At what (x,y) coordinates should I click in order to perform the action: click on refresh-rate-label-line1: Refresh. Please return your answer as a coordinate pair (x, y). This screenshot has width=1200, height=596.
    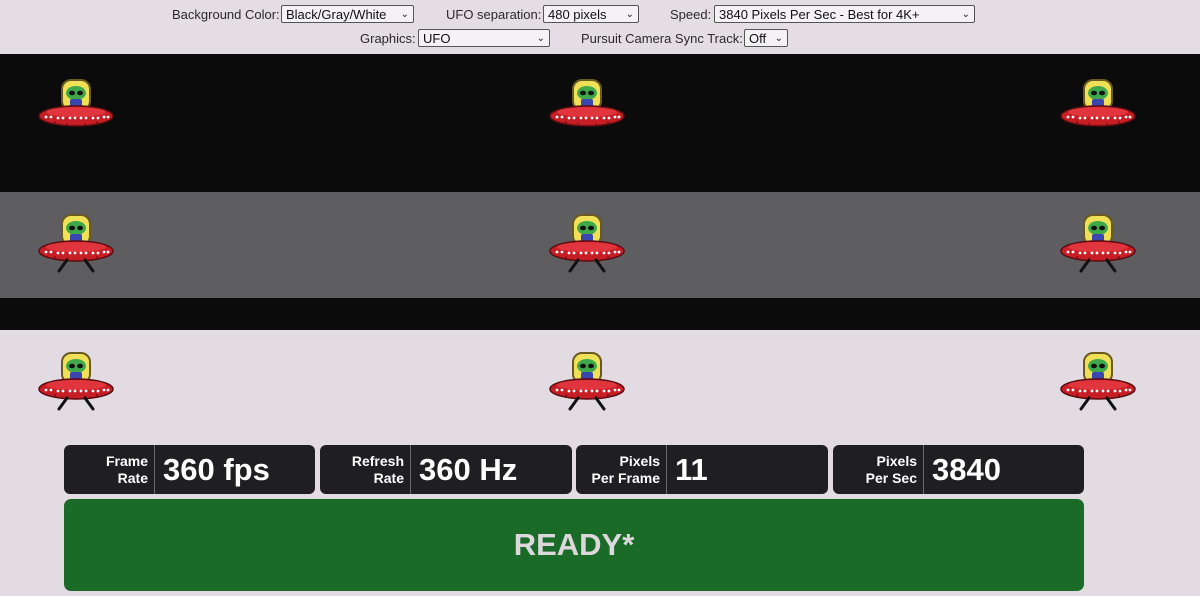
    Looking at the image, I should click on (377, 460).